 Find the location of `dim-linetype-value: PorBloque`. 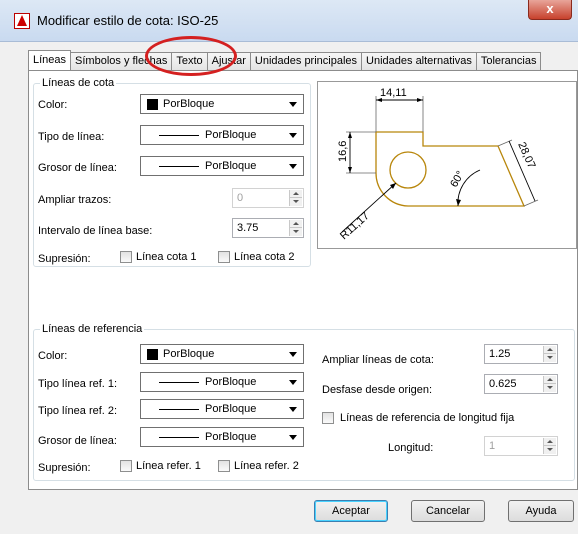

dim-linetype-value: PorBloque is located at coordinates (231, 135).